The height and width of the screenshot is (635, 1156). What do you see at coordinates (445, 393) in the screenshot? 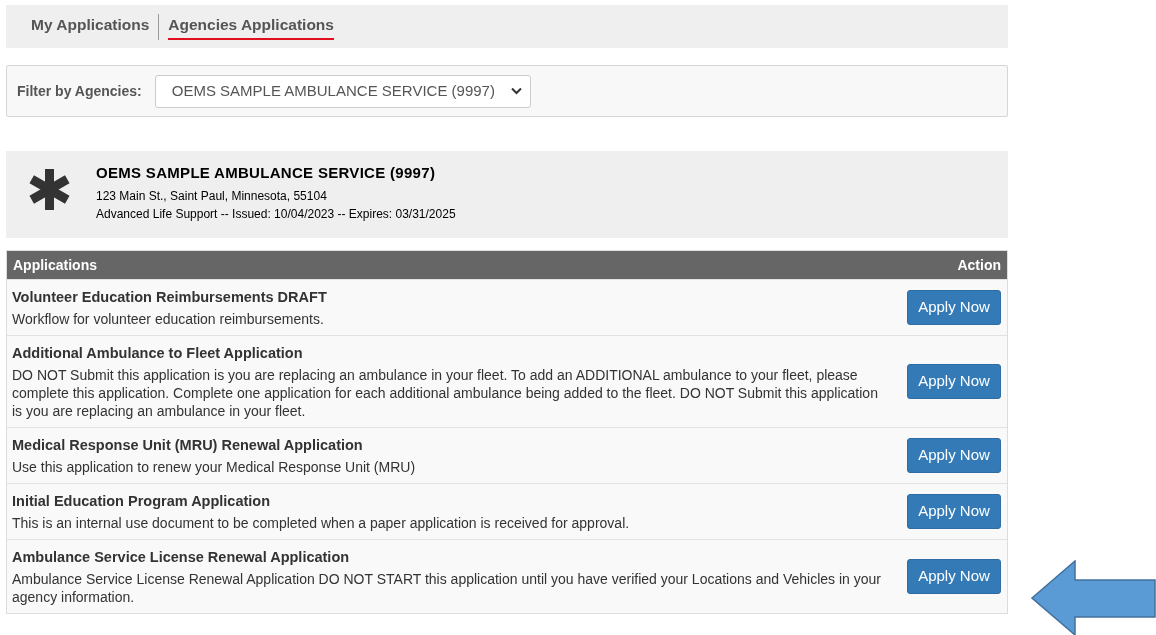
I see `application-description: DO NOT Submit this application is you are replacing an ambulance in your fleet. To add an ADDITIONAL ambulance to your fleet, please complete this application. Complete one application for each additional ambulance being added to the fleet. DO NOT Submit this application is you are replacing an ambulance in your fleet.` at bounding box center [445, 393].